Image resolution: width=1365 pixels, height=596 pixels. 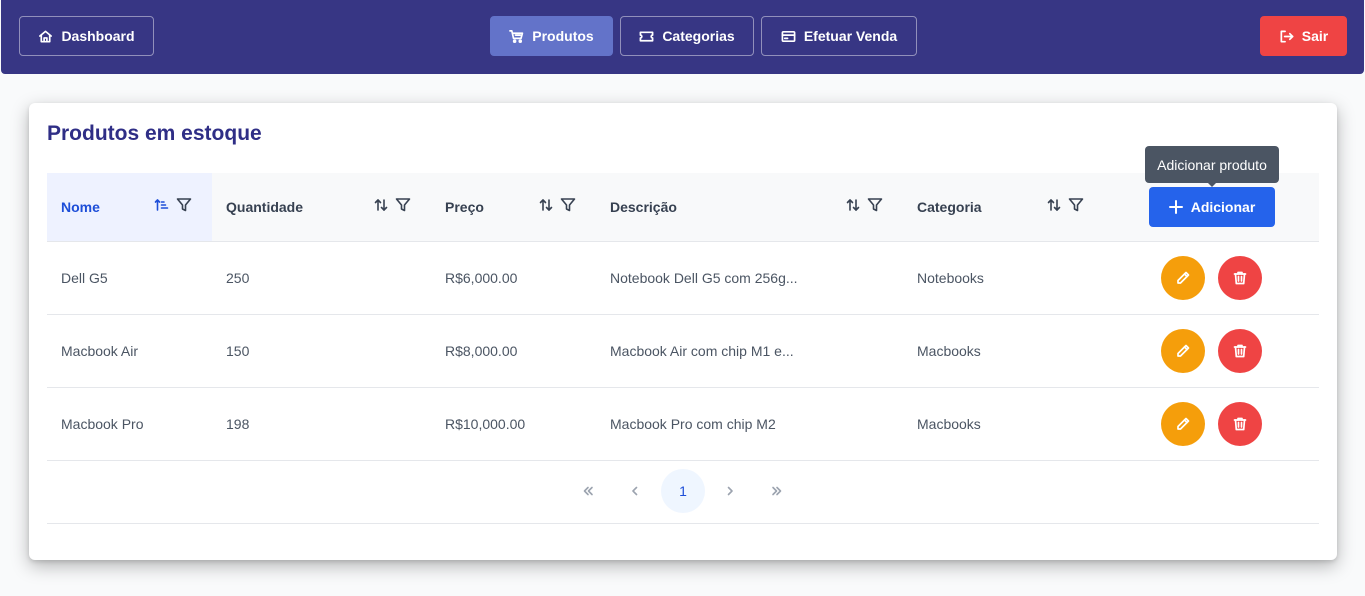 I want to click on nav-efetuar-venda-label: Efetuar Venda, so click(x=850, y=36).